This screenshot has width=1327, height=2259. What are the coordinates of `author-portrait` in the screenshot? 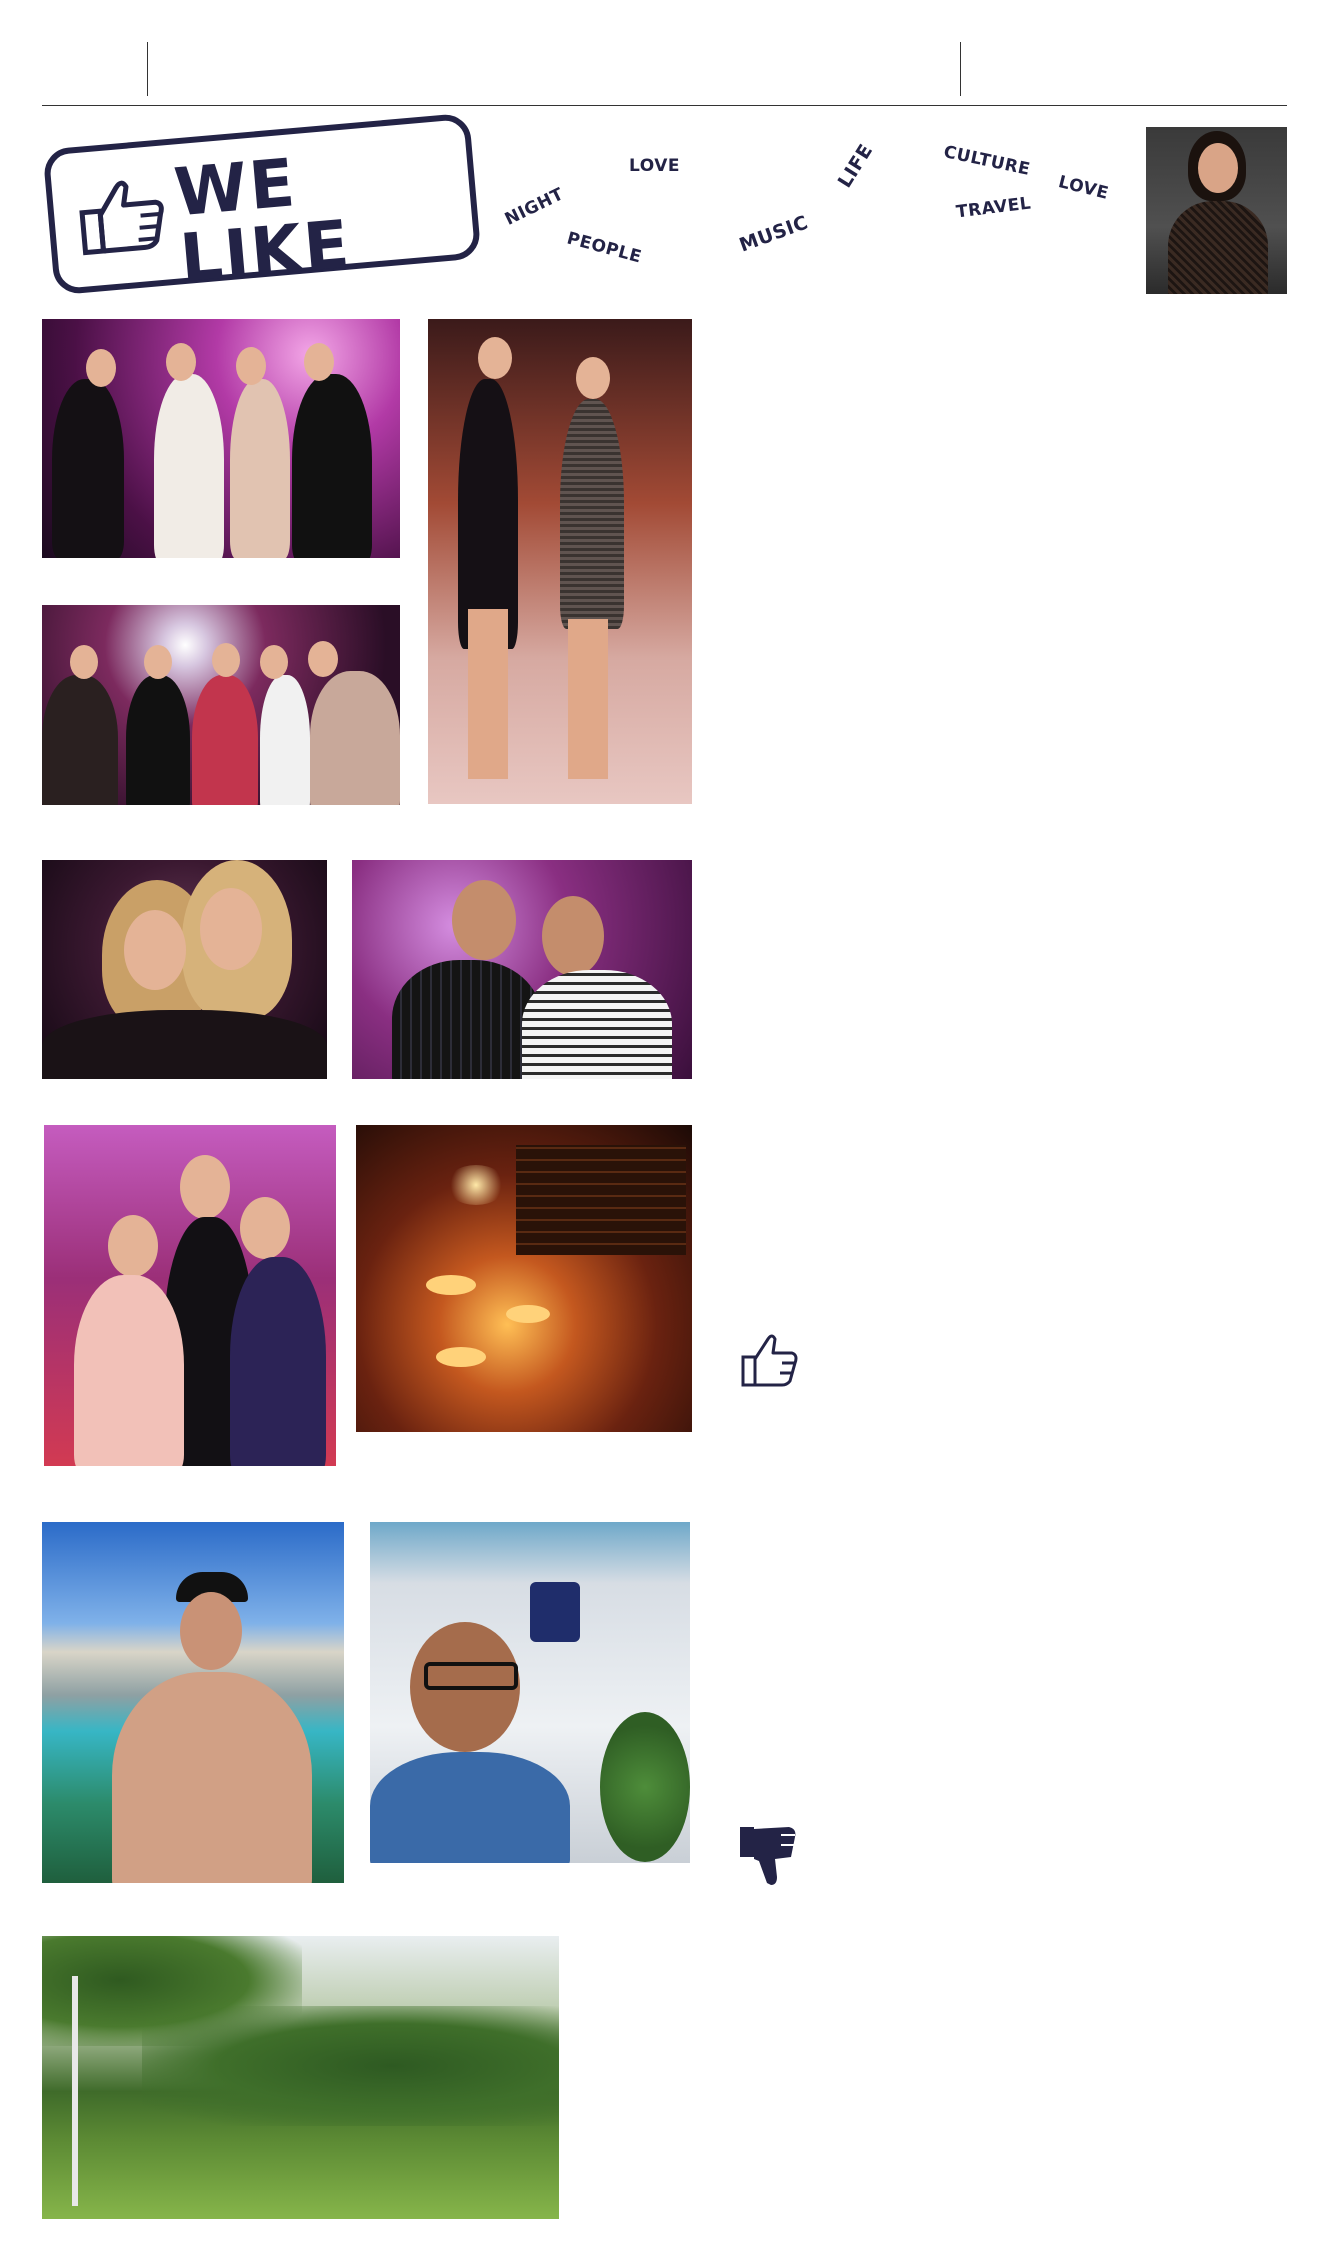 It's located at (1216, 210).